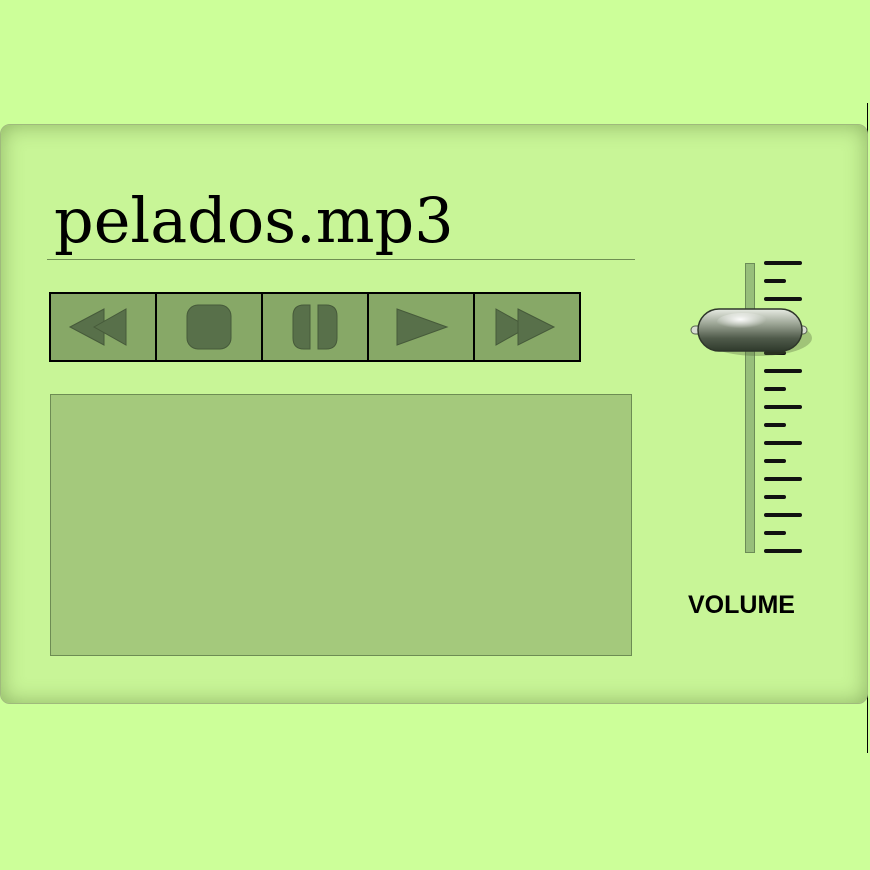 Image resolution: width=870 pixels, height=870 pixels. Describe the element at coordinates (750, 331) in the screenshot. I see `volume-knob` at that location.